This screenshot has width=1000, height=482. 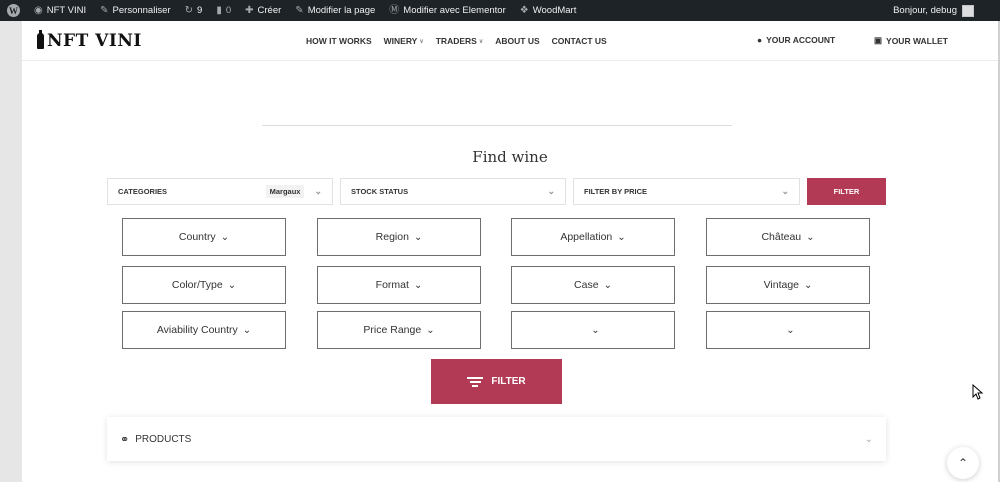 I want to click on dashboard-icon: ◉, so click(x=38, y=10).